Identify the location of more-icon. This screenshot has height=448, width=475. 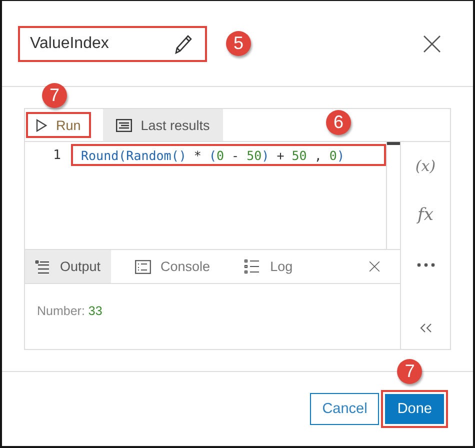
(425, 265).